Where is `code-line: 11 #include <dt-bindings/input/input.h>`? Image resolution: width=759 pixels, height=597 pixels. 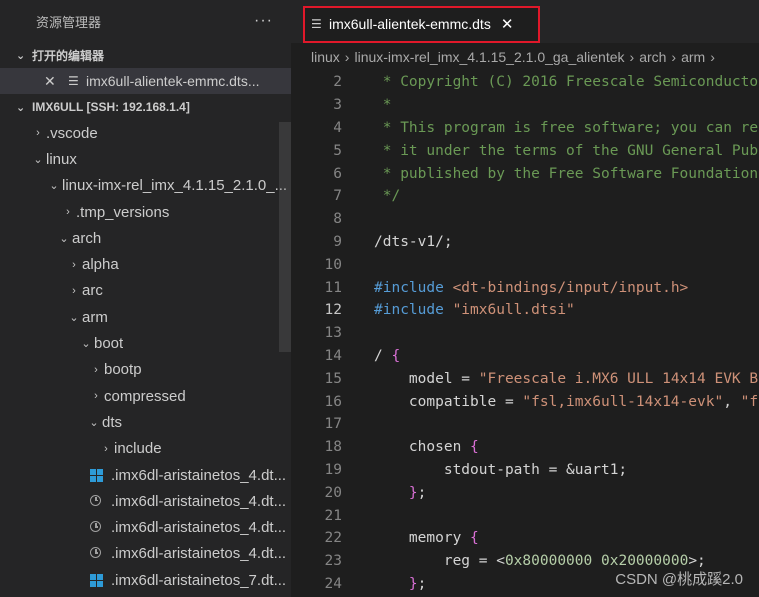
code-line: 11 #include <dt-bindings/input/input.h> is located at coordinates (525, 287).